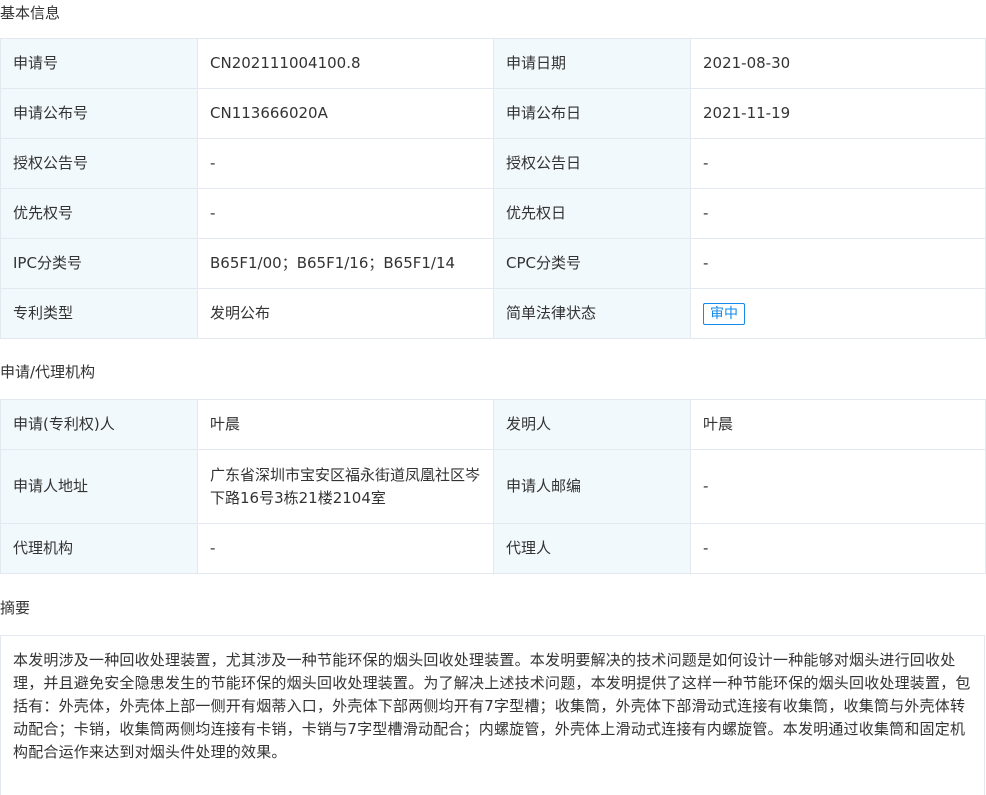  What do you see at coordinates (838, 424) in the screenshot?
I see `value-inventor: 叶晨` at bounding box center [838, 424].